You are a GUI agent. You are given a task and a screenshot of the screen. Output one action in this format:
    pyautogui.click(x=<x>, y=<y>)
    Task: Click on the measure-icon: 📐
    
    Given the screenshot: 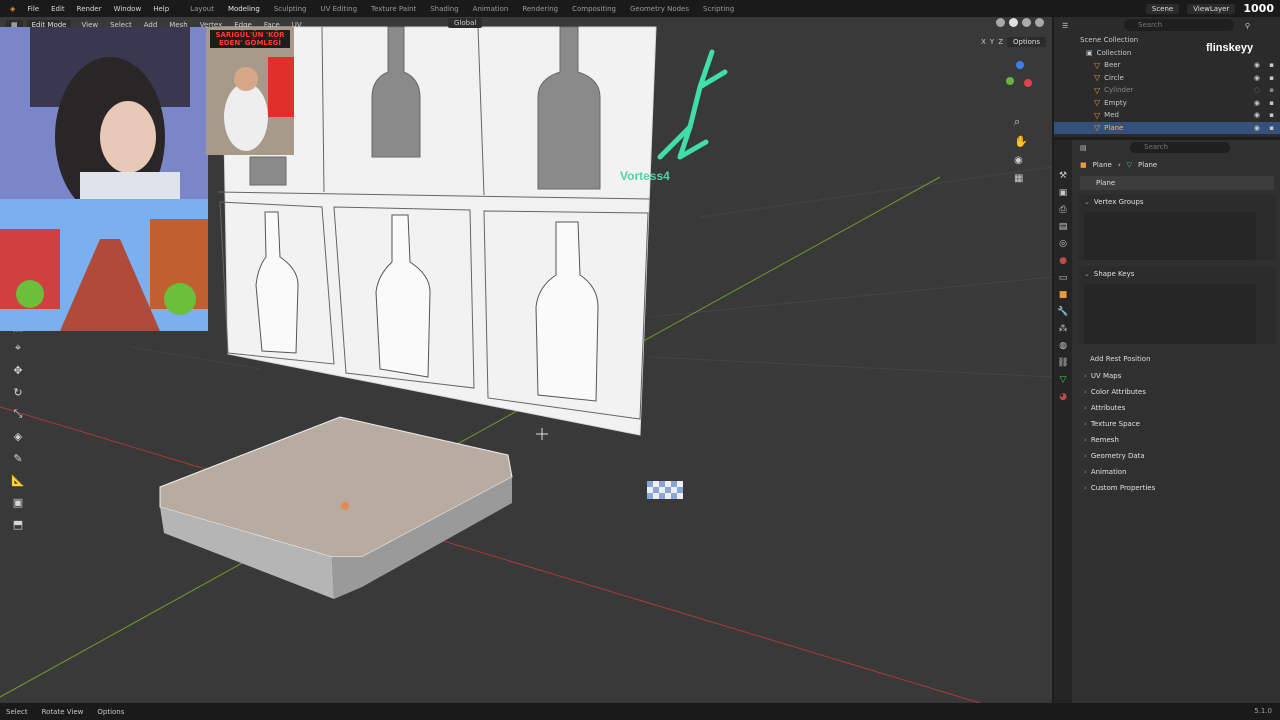 What is the action you would take?
    pyautogui.click(x=18, y=480)
    